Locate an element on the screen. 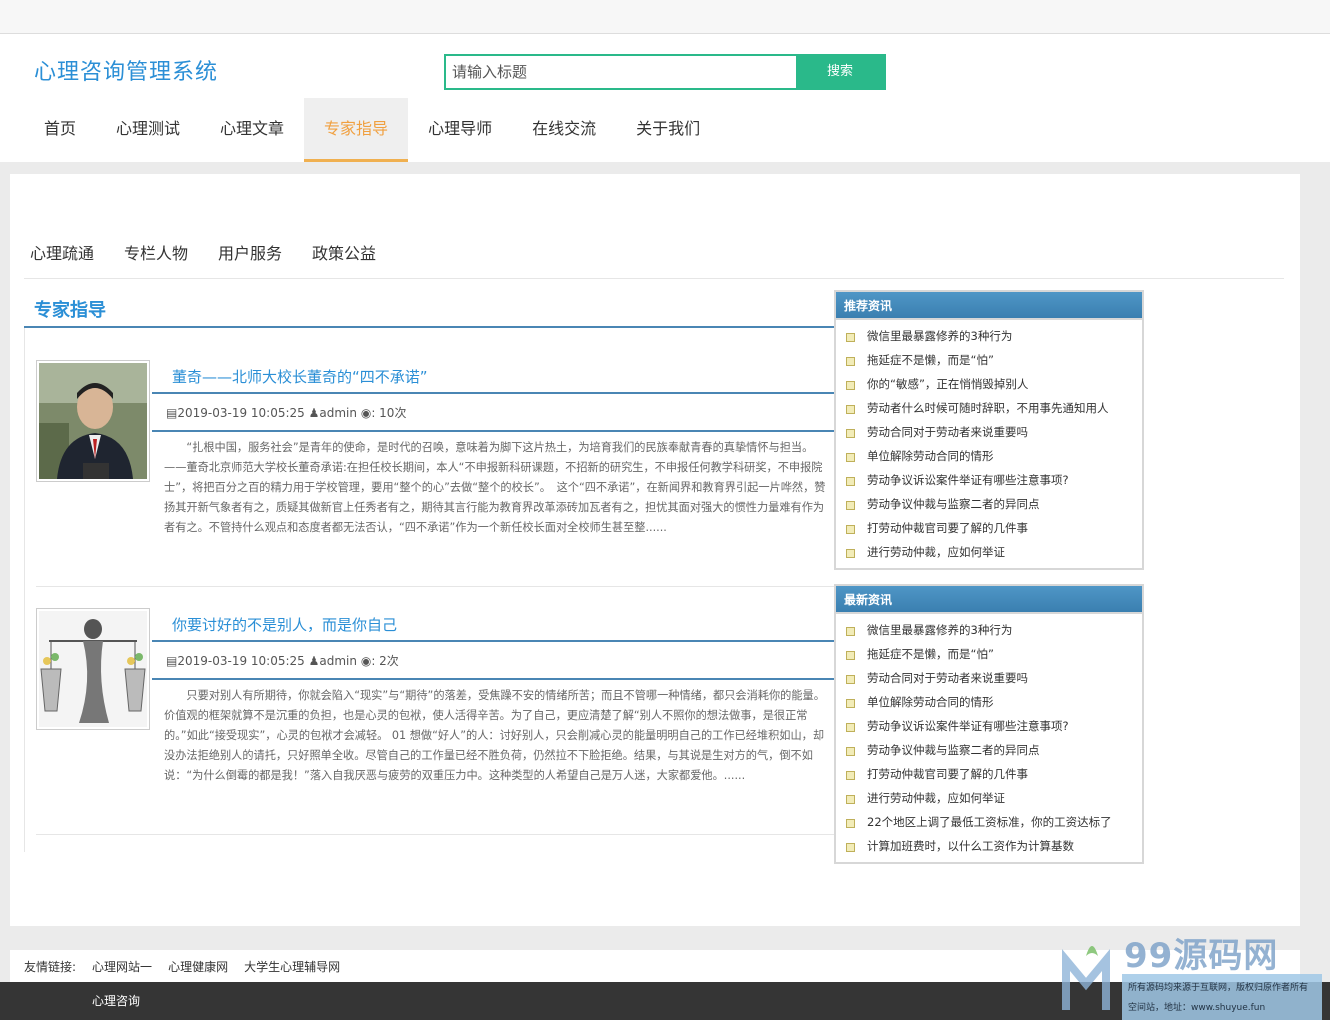 Image resolution: width=1330 pixels, height=1020 pixels. article-meta: ▤2019-03-19 10:05:25 ♟admin ◉: 10次 is located at coordinates (286, 413).